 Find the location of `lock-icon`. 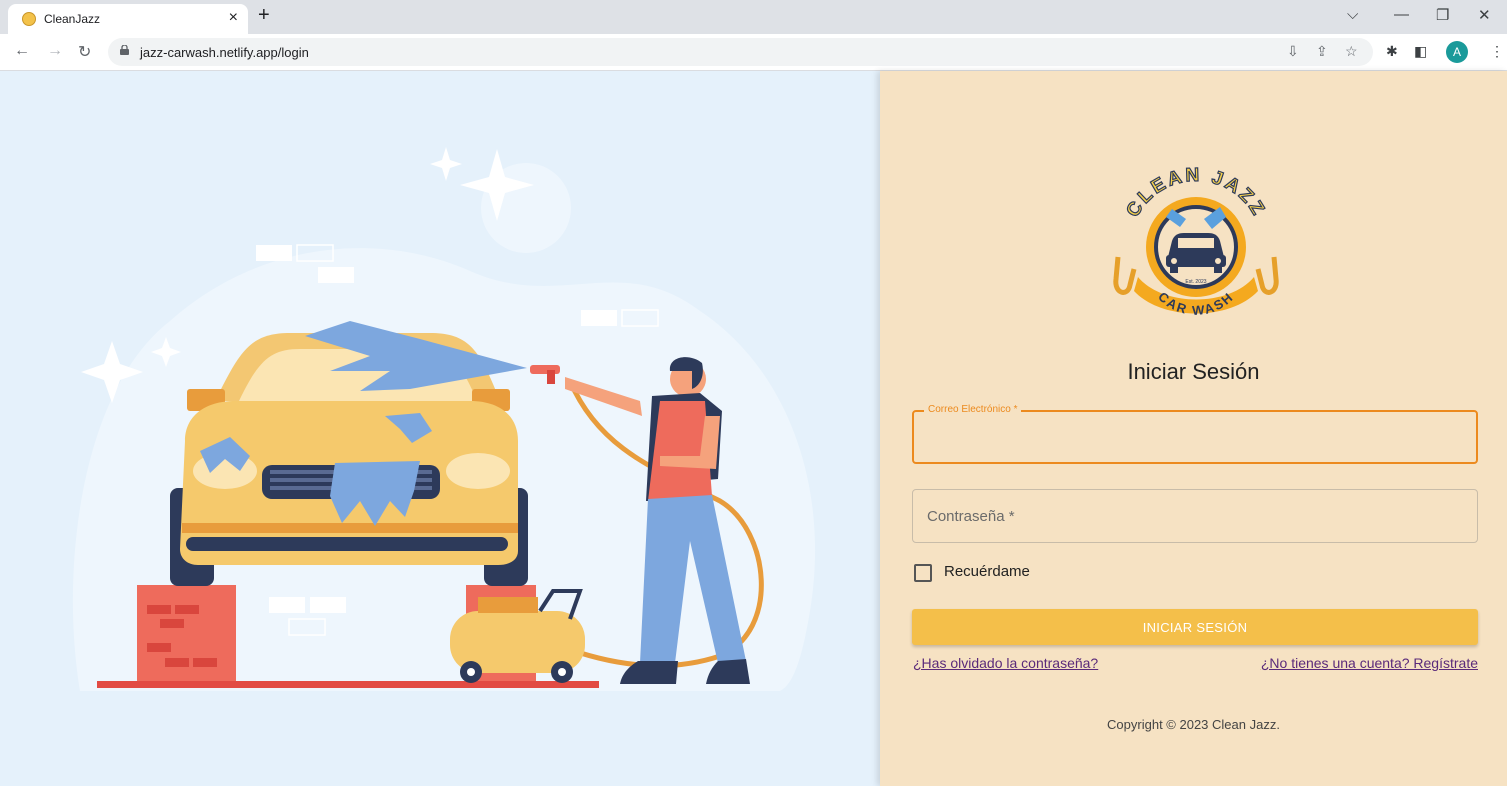

lock-icon is located at coordinates (124, 50).